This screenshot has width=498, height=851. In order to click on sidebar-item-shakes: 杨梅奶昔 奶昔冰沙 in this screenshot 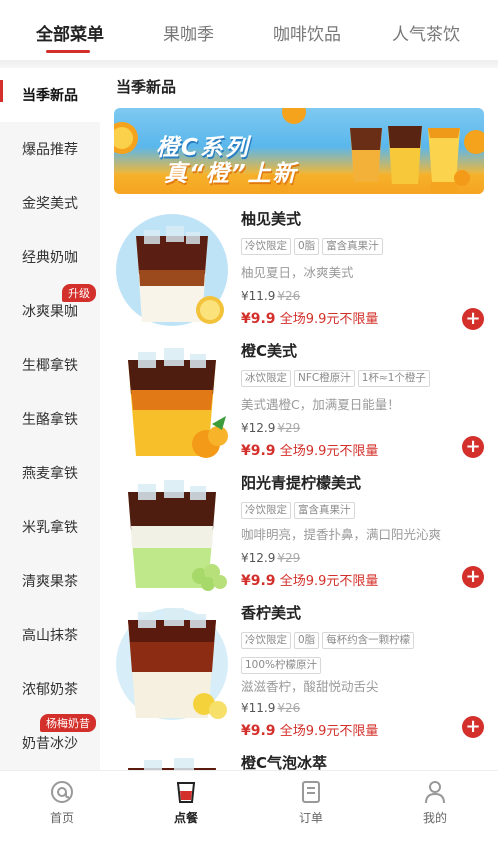, I will do `click(50, 742)`.